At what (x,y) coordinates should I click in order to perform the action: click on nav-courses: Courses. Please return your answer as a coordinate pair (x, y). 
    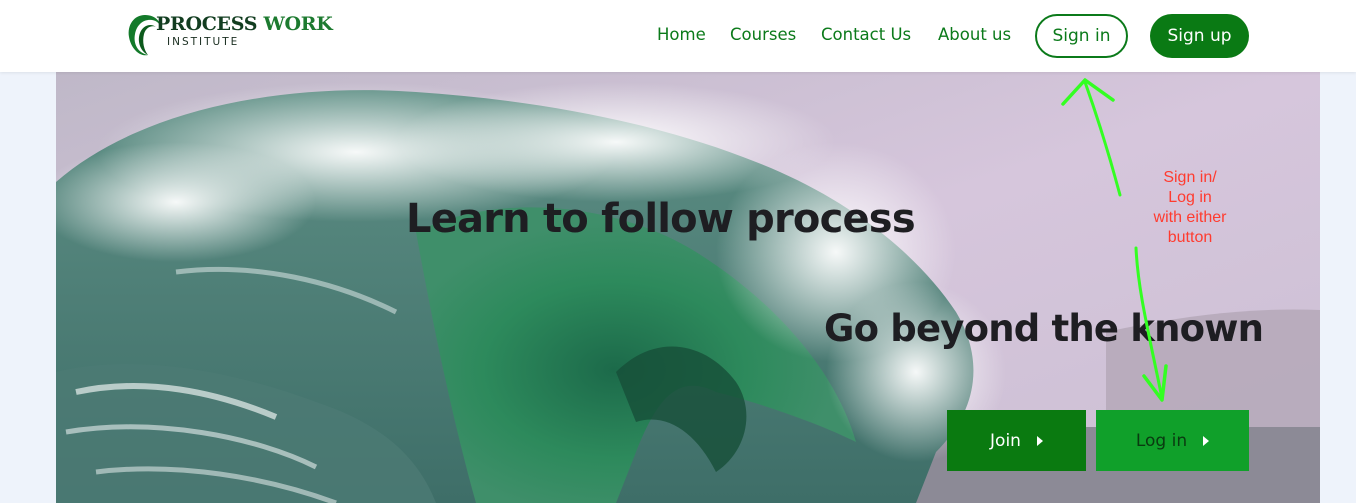
    Looking at the image, I should click on (763, 34).